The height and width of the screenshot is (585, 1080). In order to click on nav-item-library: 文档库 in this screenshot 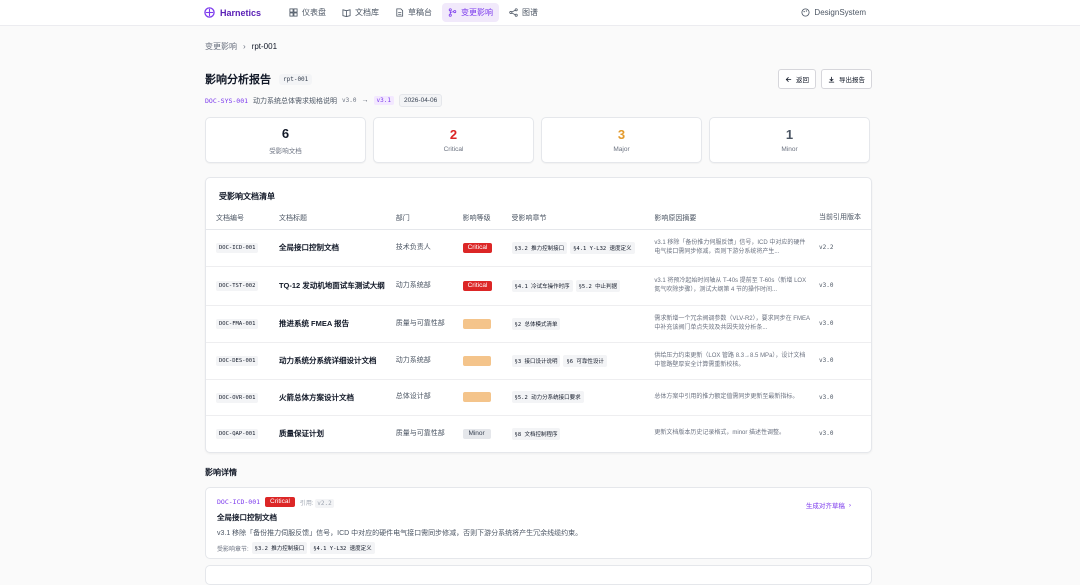, I will do `click(360, 12)`.